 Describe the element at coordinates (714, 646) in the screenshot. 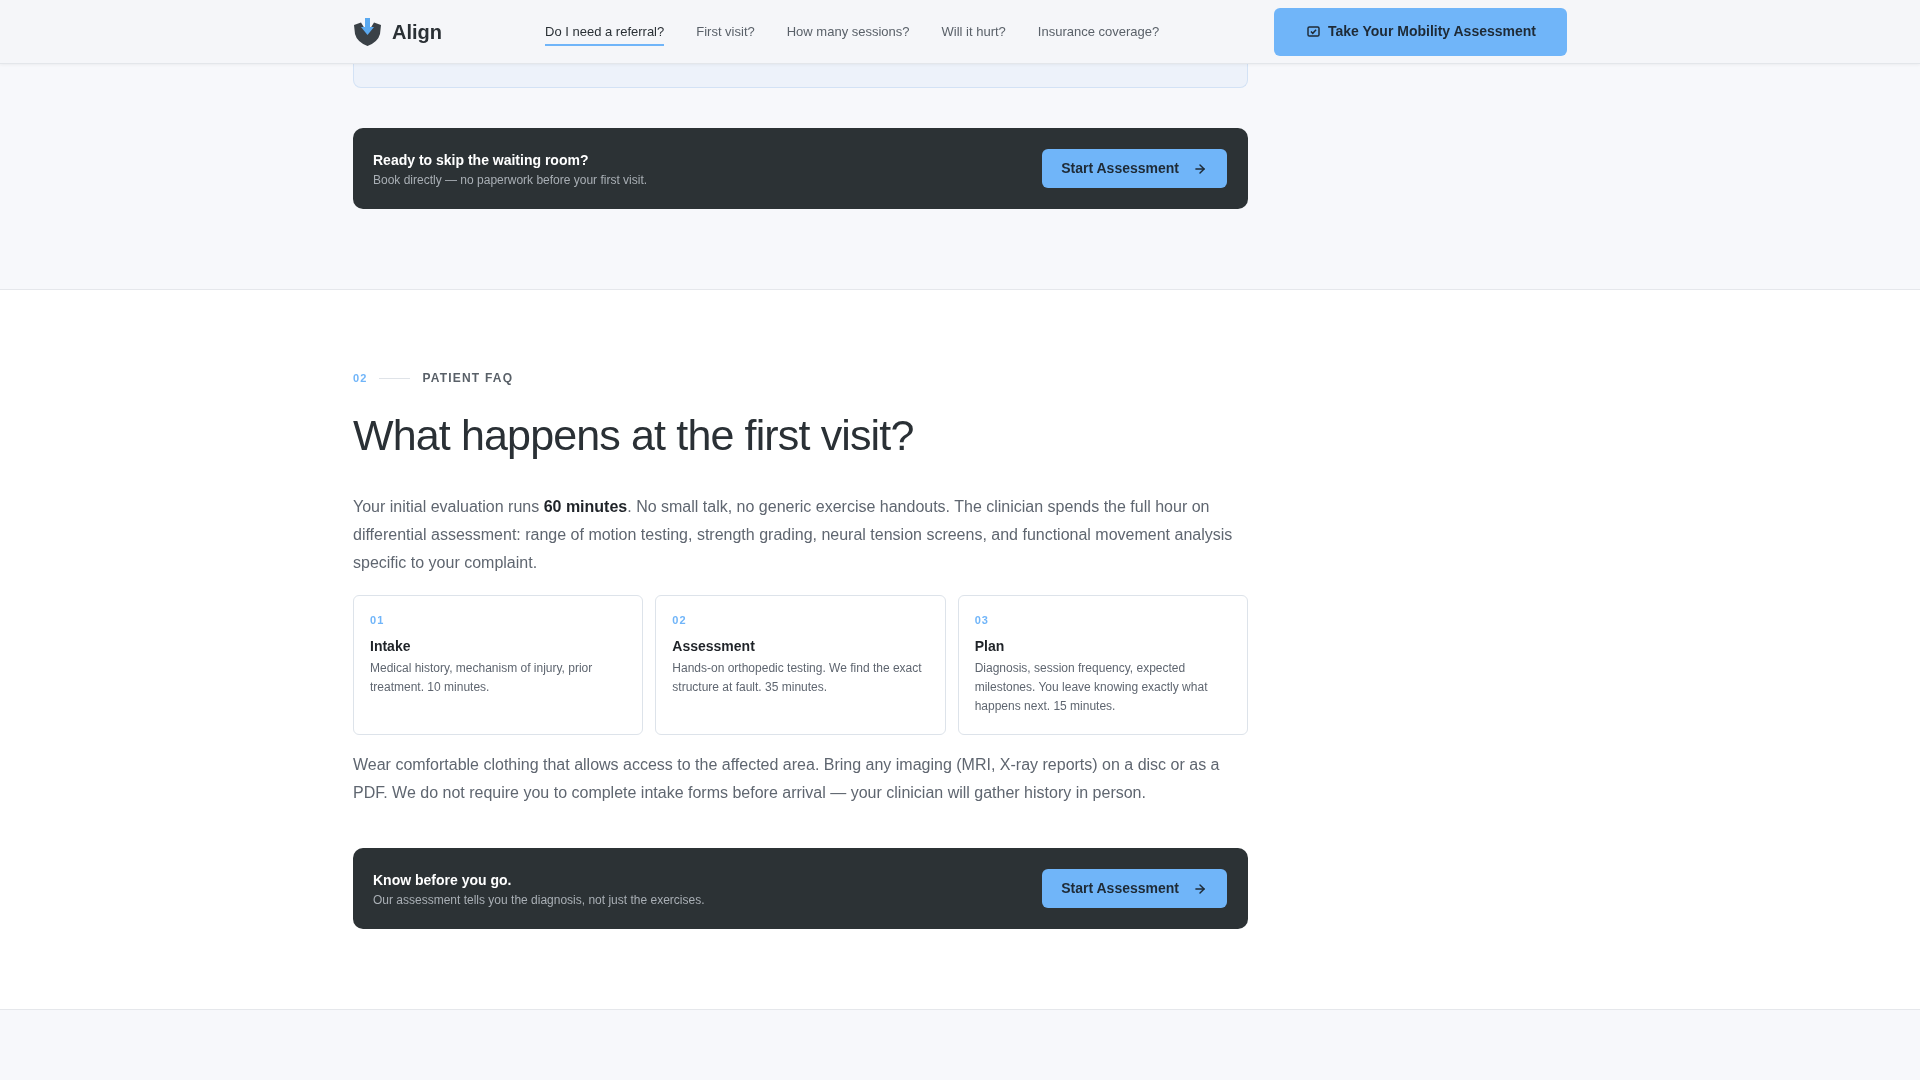

I see `step-title: Assessment` at that location.